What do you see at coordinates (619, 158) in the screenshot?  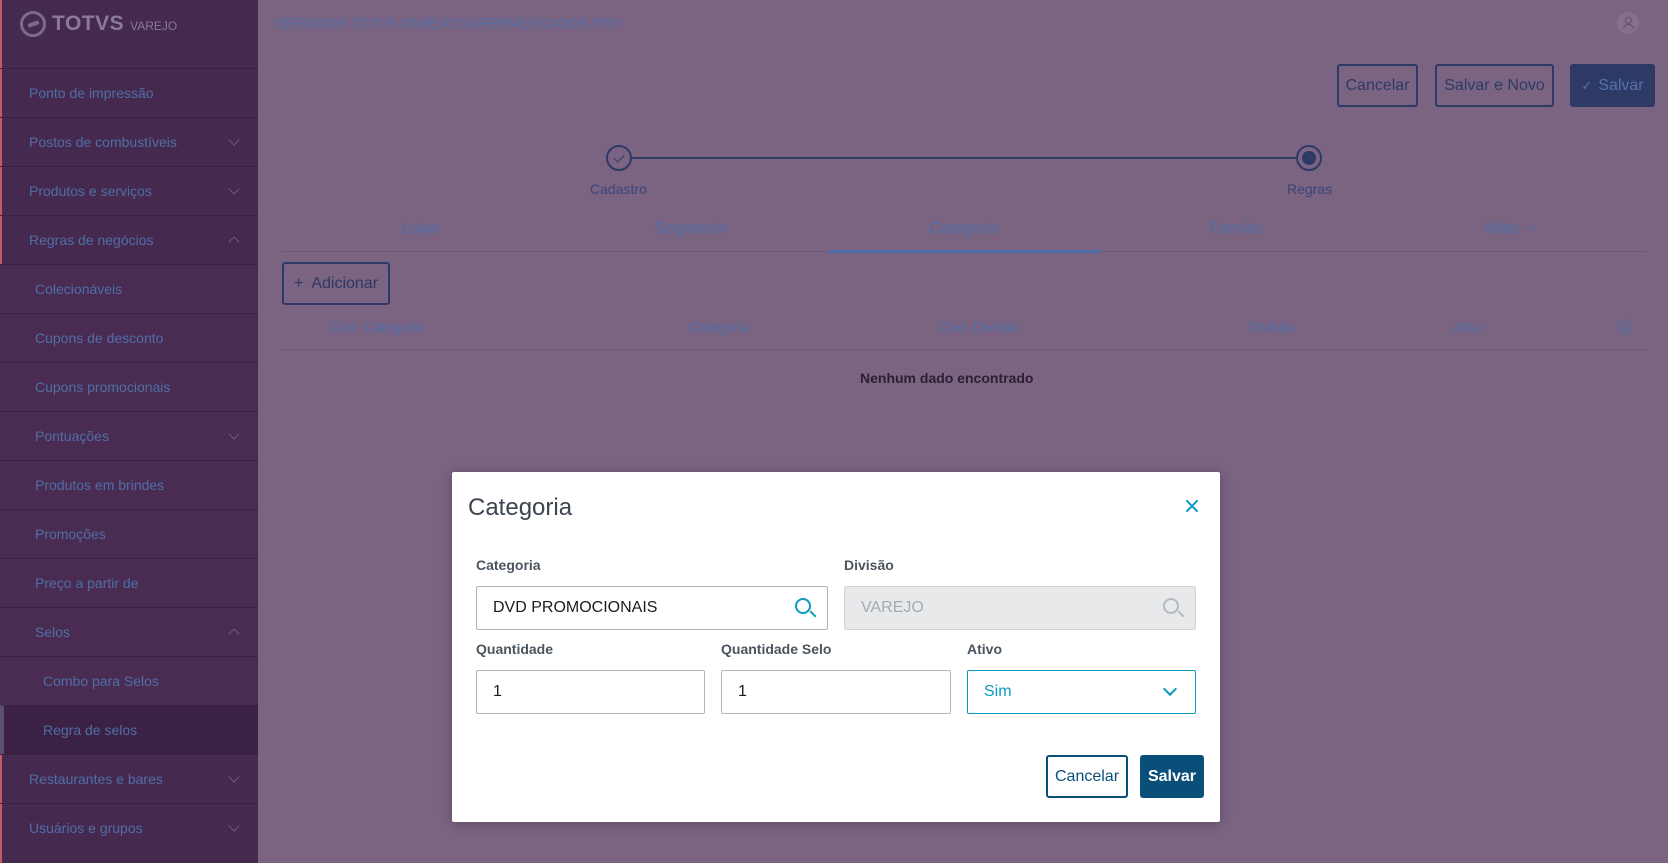 I see `step-cadastro-check-icon` at bounding box center [619, 158].